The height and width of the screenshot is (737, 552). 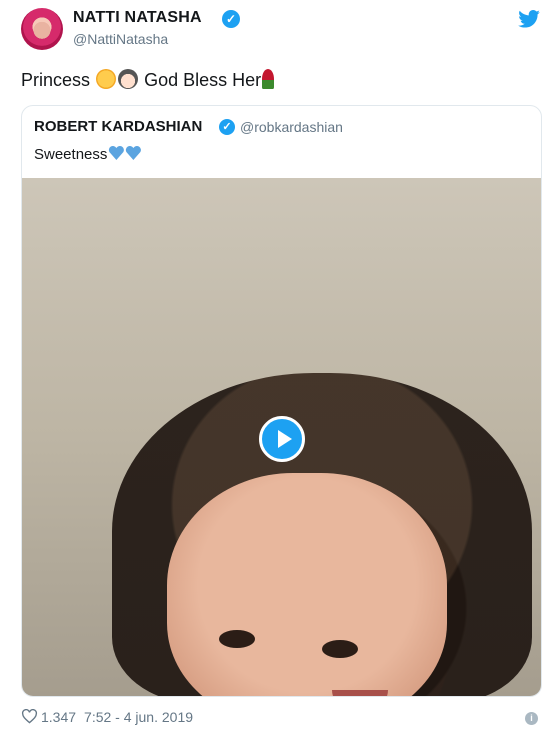 I want to click on info-icon: i, so click(x=531, y=718).